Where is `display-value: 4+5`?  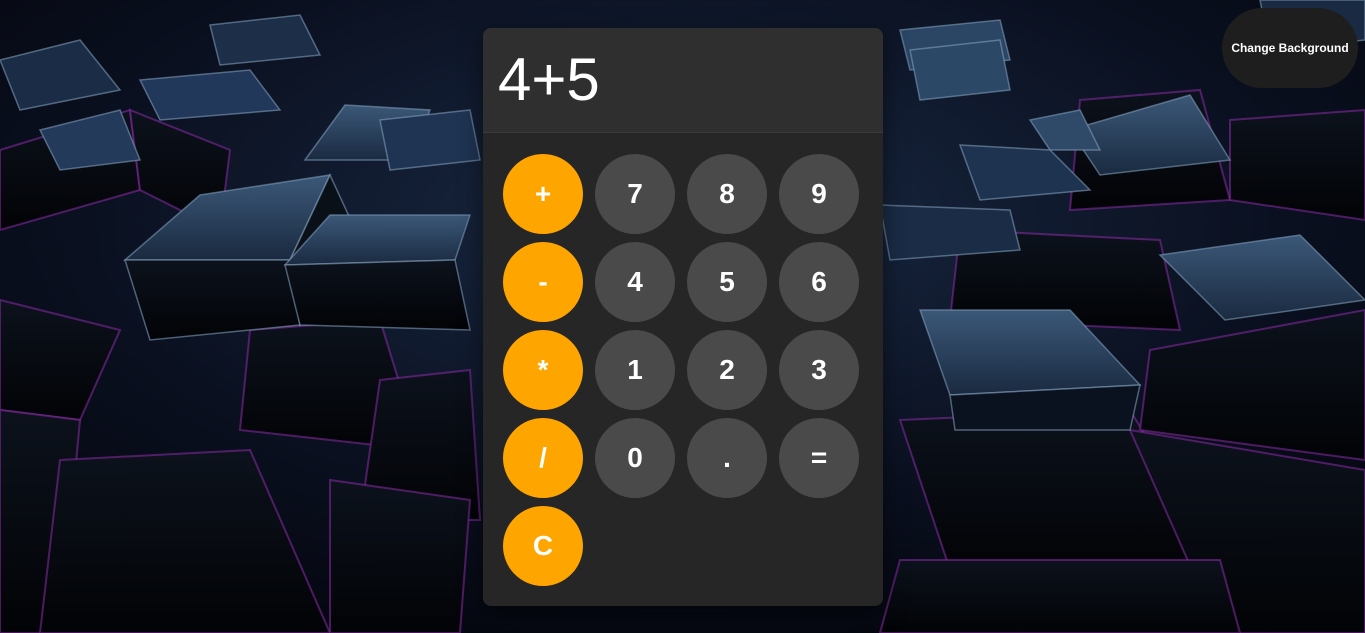
display-value: 4+5 is located at coordinates (549, 79).